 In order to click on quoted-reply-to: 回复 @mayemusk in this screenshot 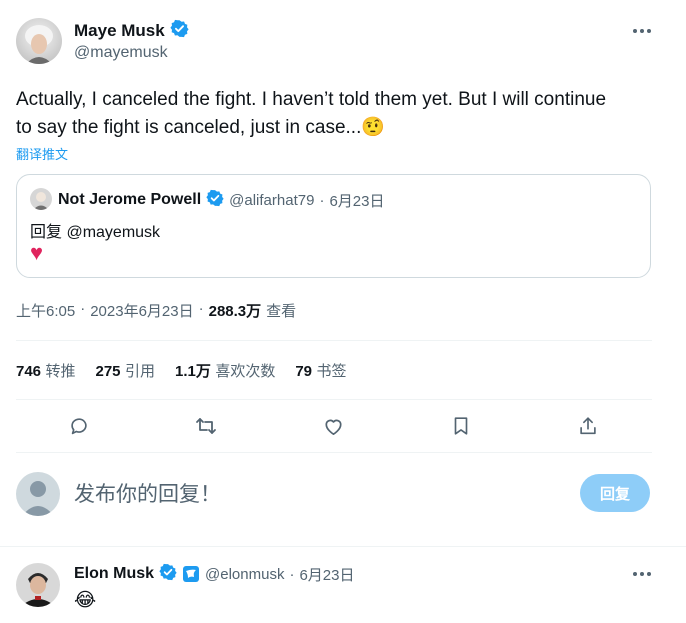, I will do `click(95, 232)`.